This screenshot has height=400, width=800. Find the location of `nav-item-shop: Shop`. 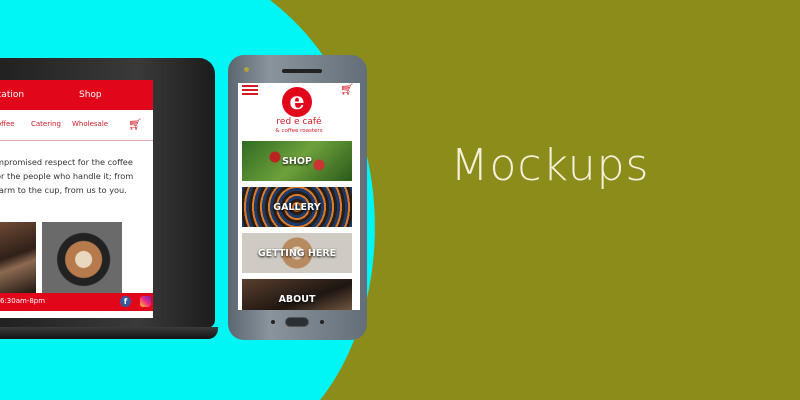

nav-item-shop: Shop is located at coordinates (90, 95).